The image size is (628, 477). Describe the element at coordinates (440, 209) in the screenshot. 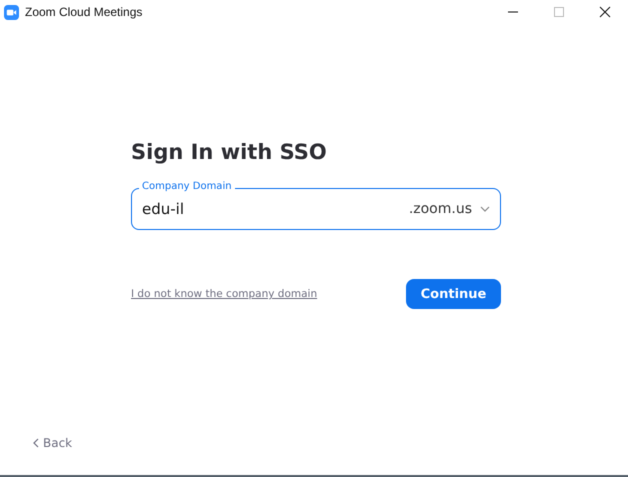

I see `domain-suffix: .zoom.us` at that location.